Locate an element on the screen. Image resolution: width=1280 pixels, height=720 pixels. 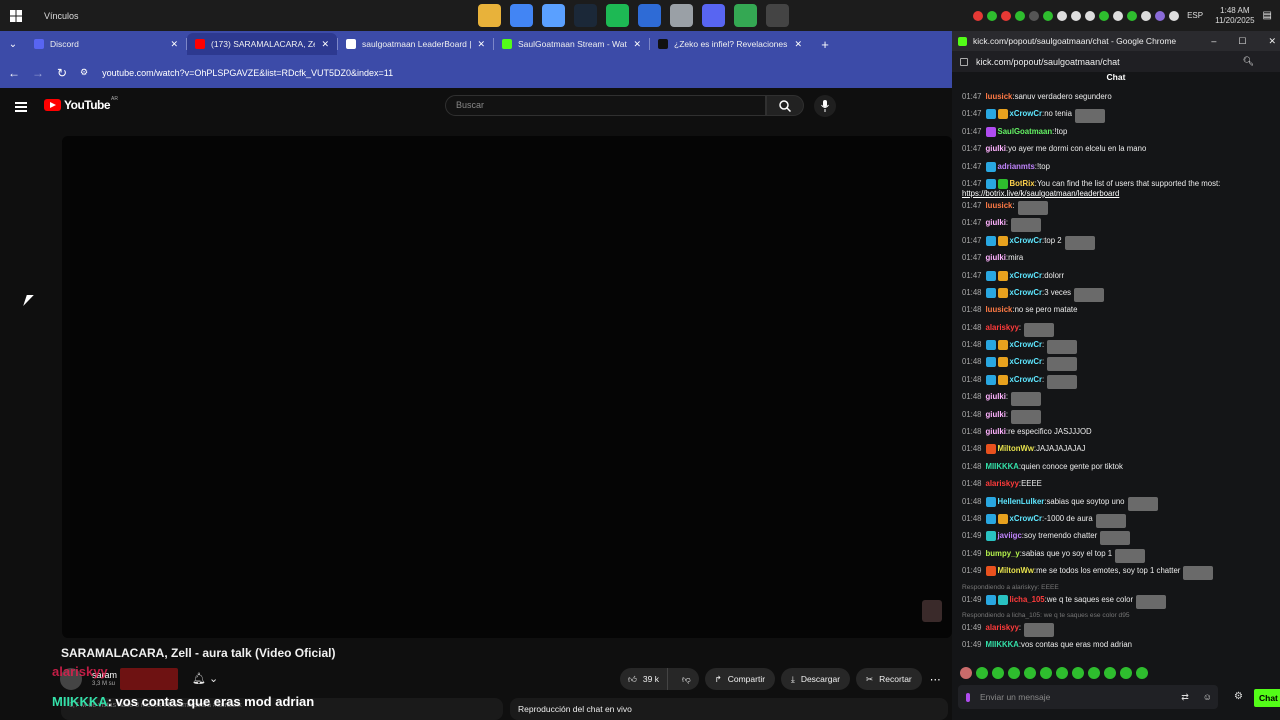
minimize-icon: – is located at coordinates (1213, 41).